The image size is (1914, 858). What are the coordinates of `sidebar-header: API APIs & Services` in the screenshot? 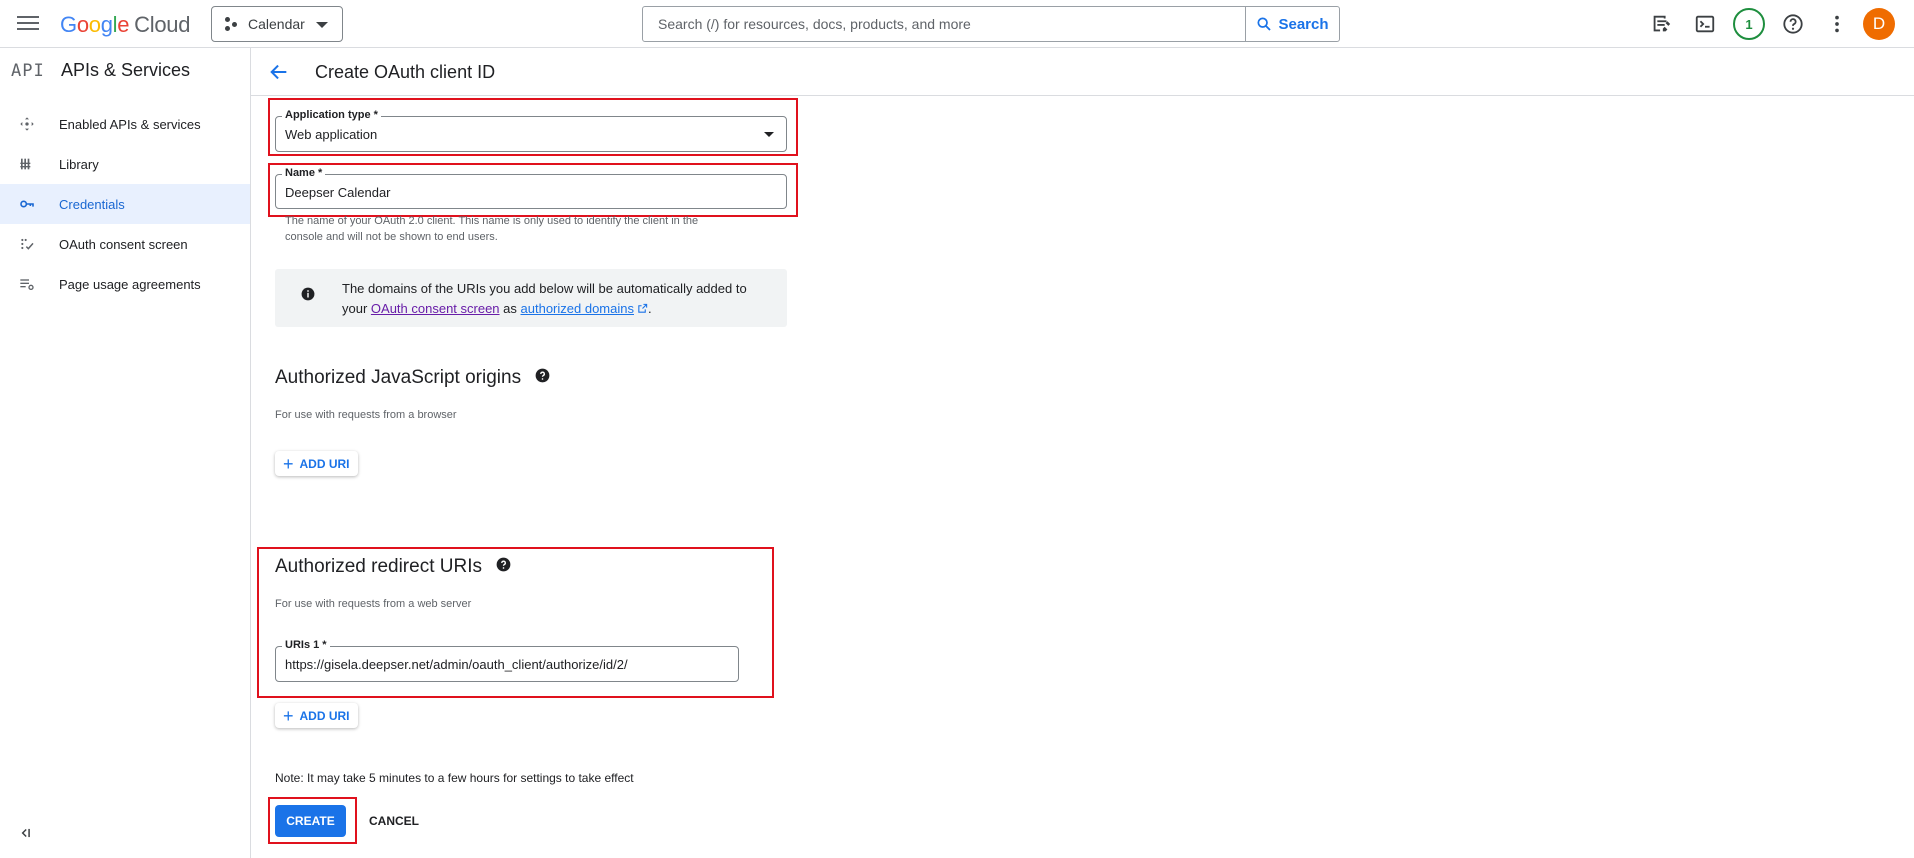 It's located at (100, 70).